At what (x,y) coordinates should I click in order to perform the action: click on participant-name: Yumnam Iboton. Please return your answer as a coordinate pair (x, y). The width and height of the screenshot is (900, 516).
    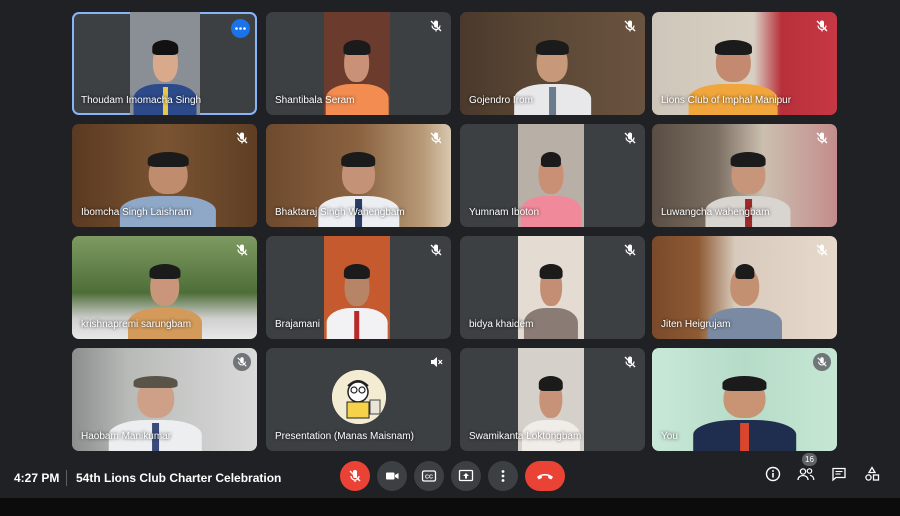
    Looking at the image, I should click on (504, 212).